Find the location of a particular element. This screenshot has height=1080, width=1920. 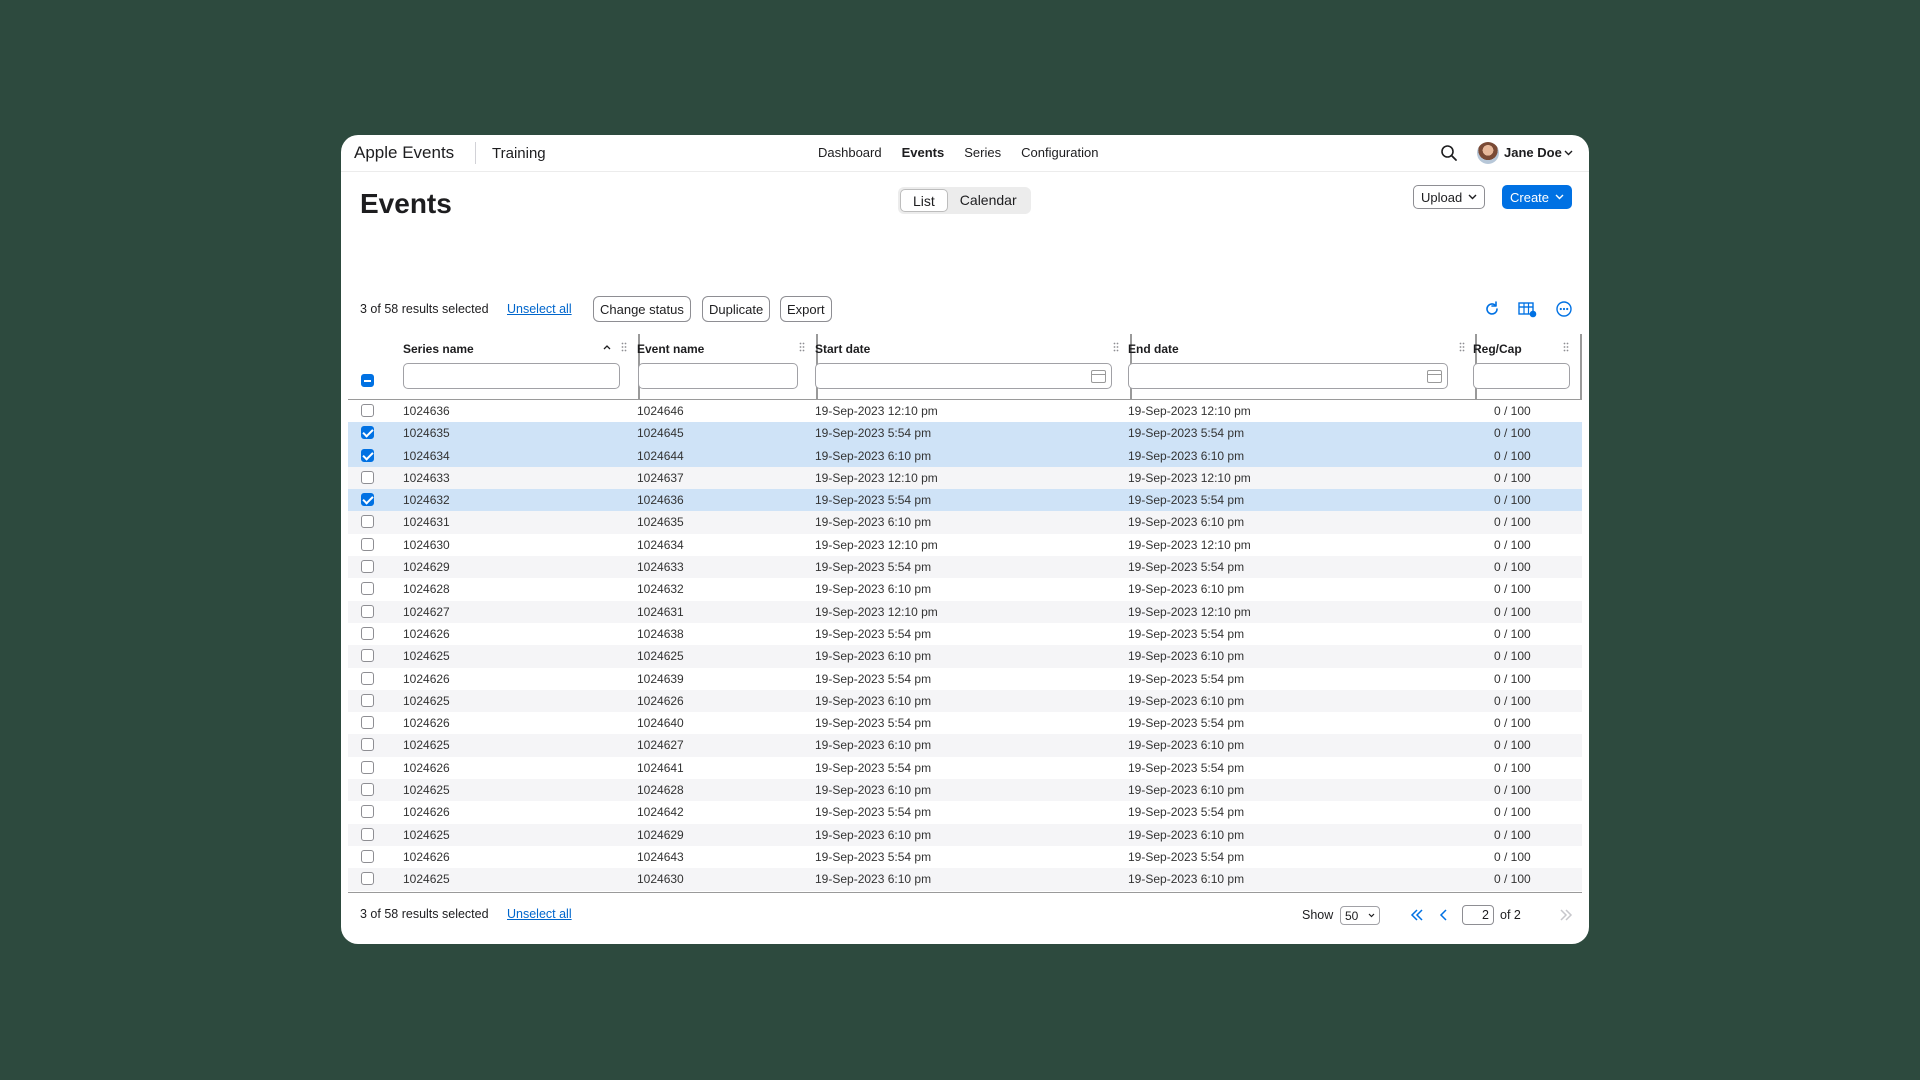

column-header-series: Series name is located at coordinates (438, 349).